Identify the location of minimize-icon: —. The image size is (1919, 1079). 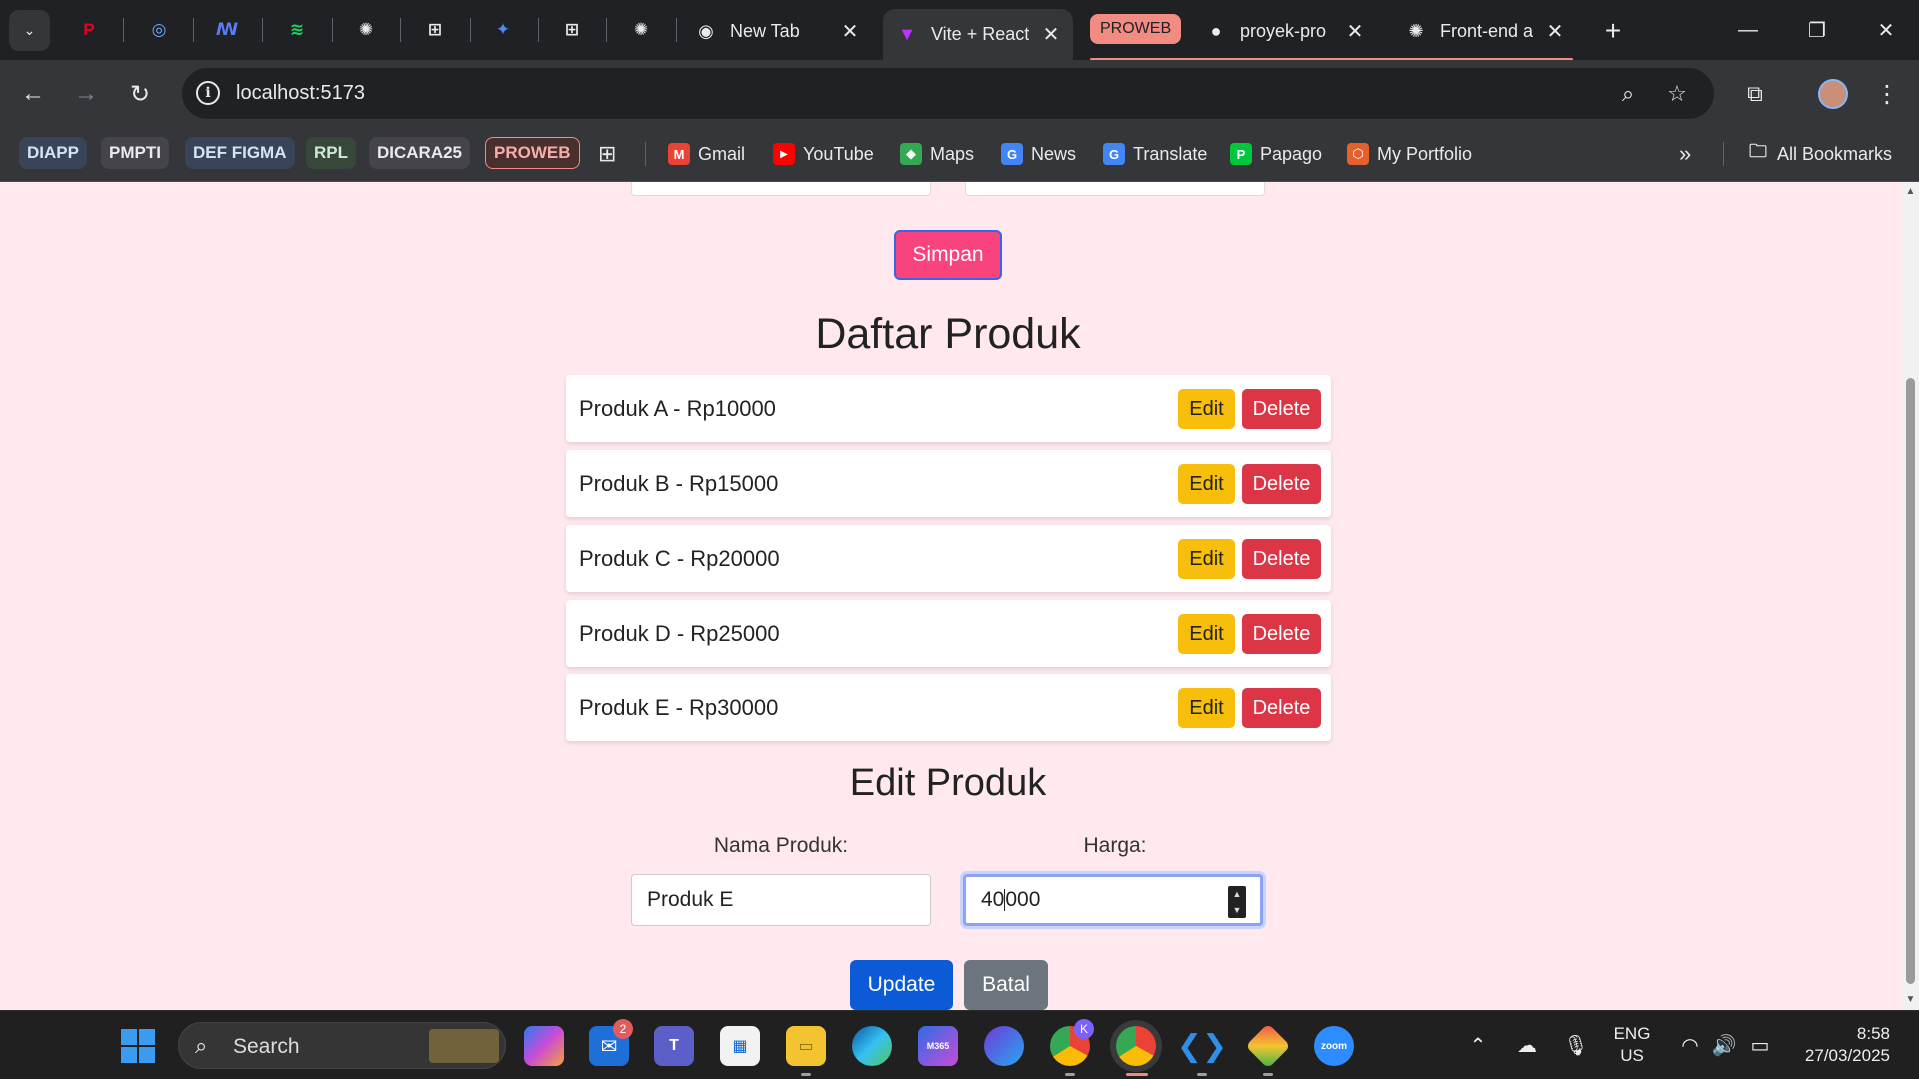
(1748, 29).